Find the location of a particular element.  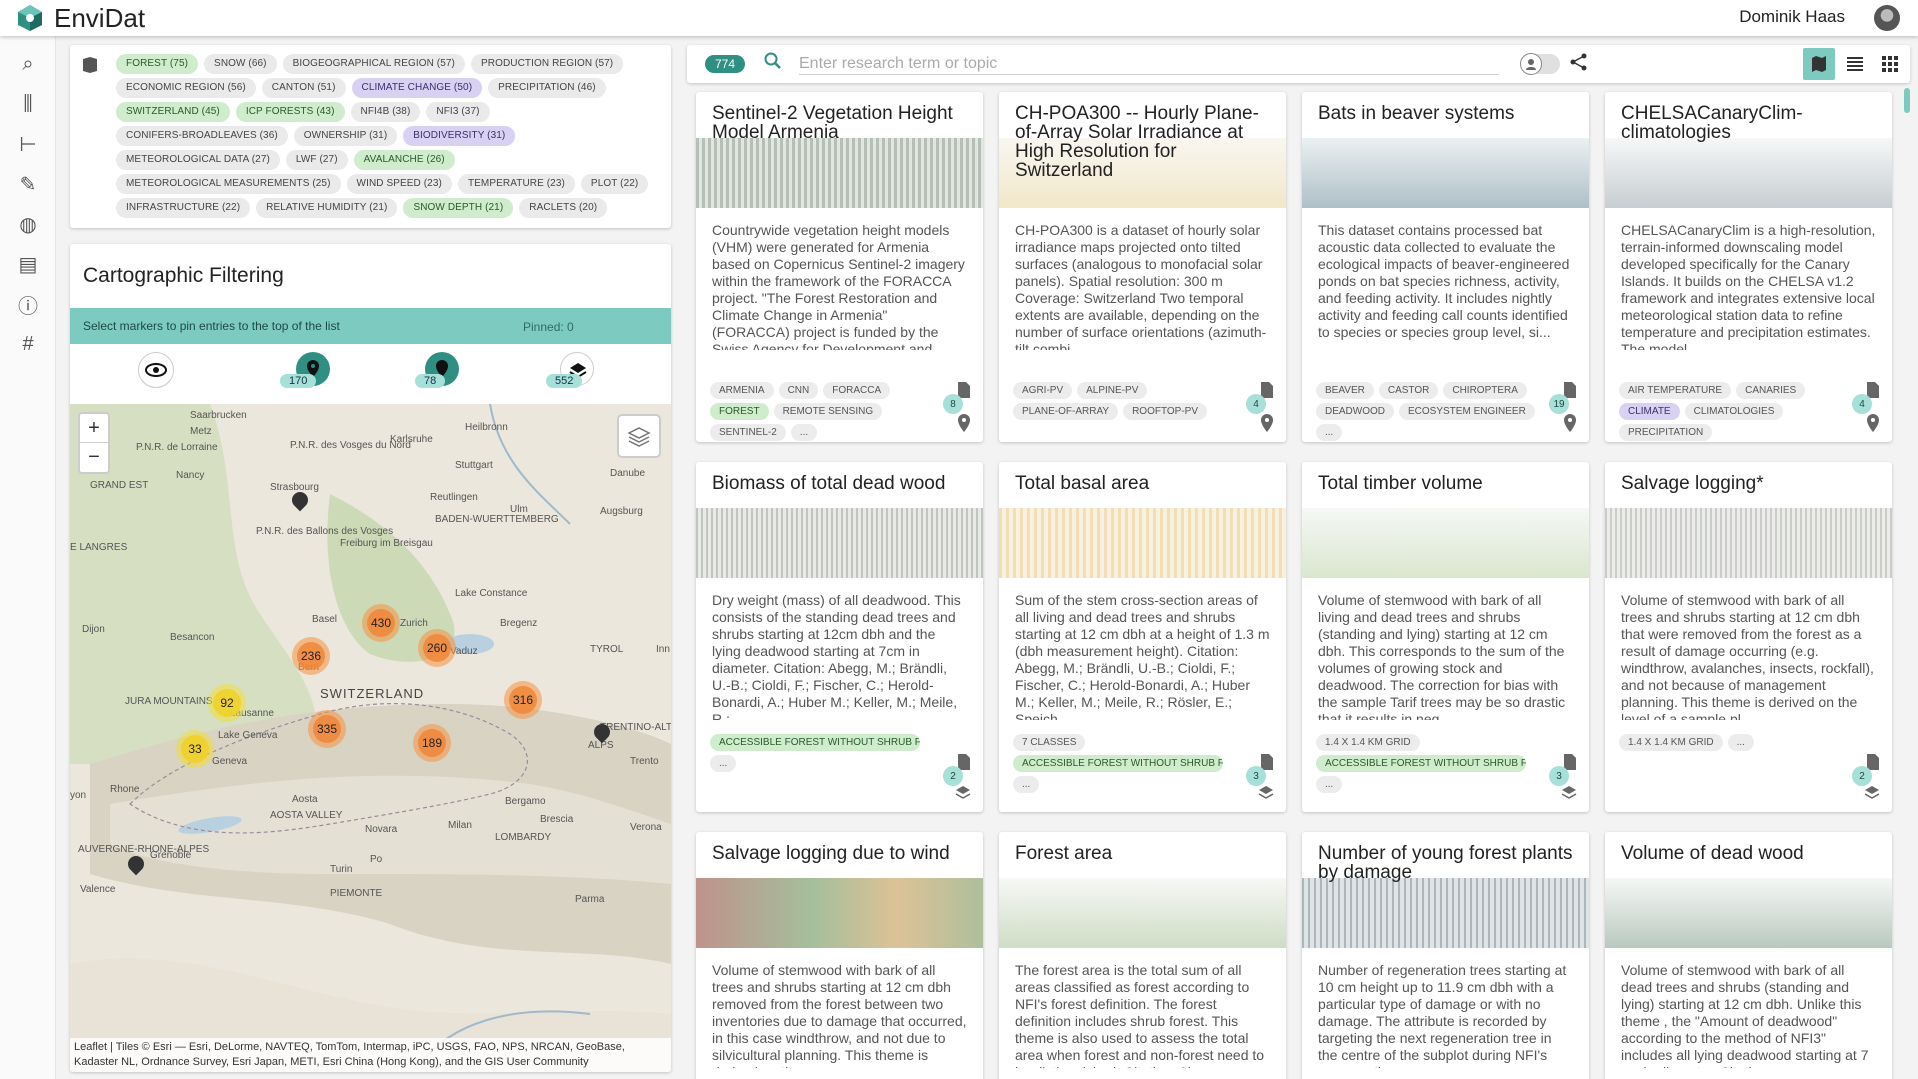

keyword-chip: SWITZERLAND (45) is located at coordinates (173, 112).